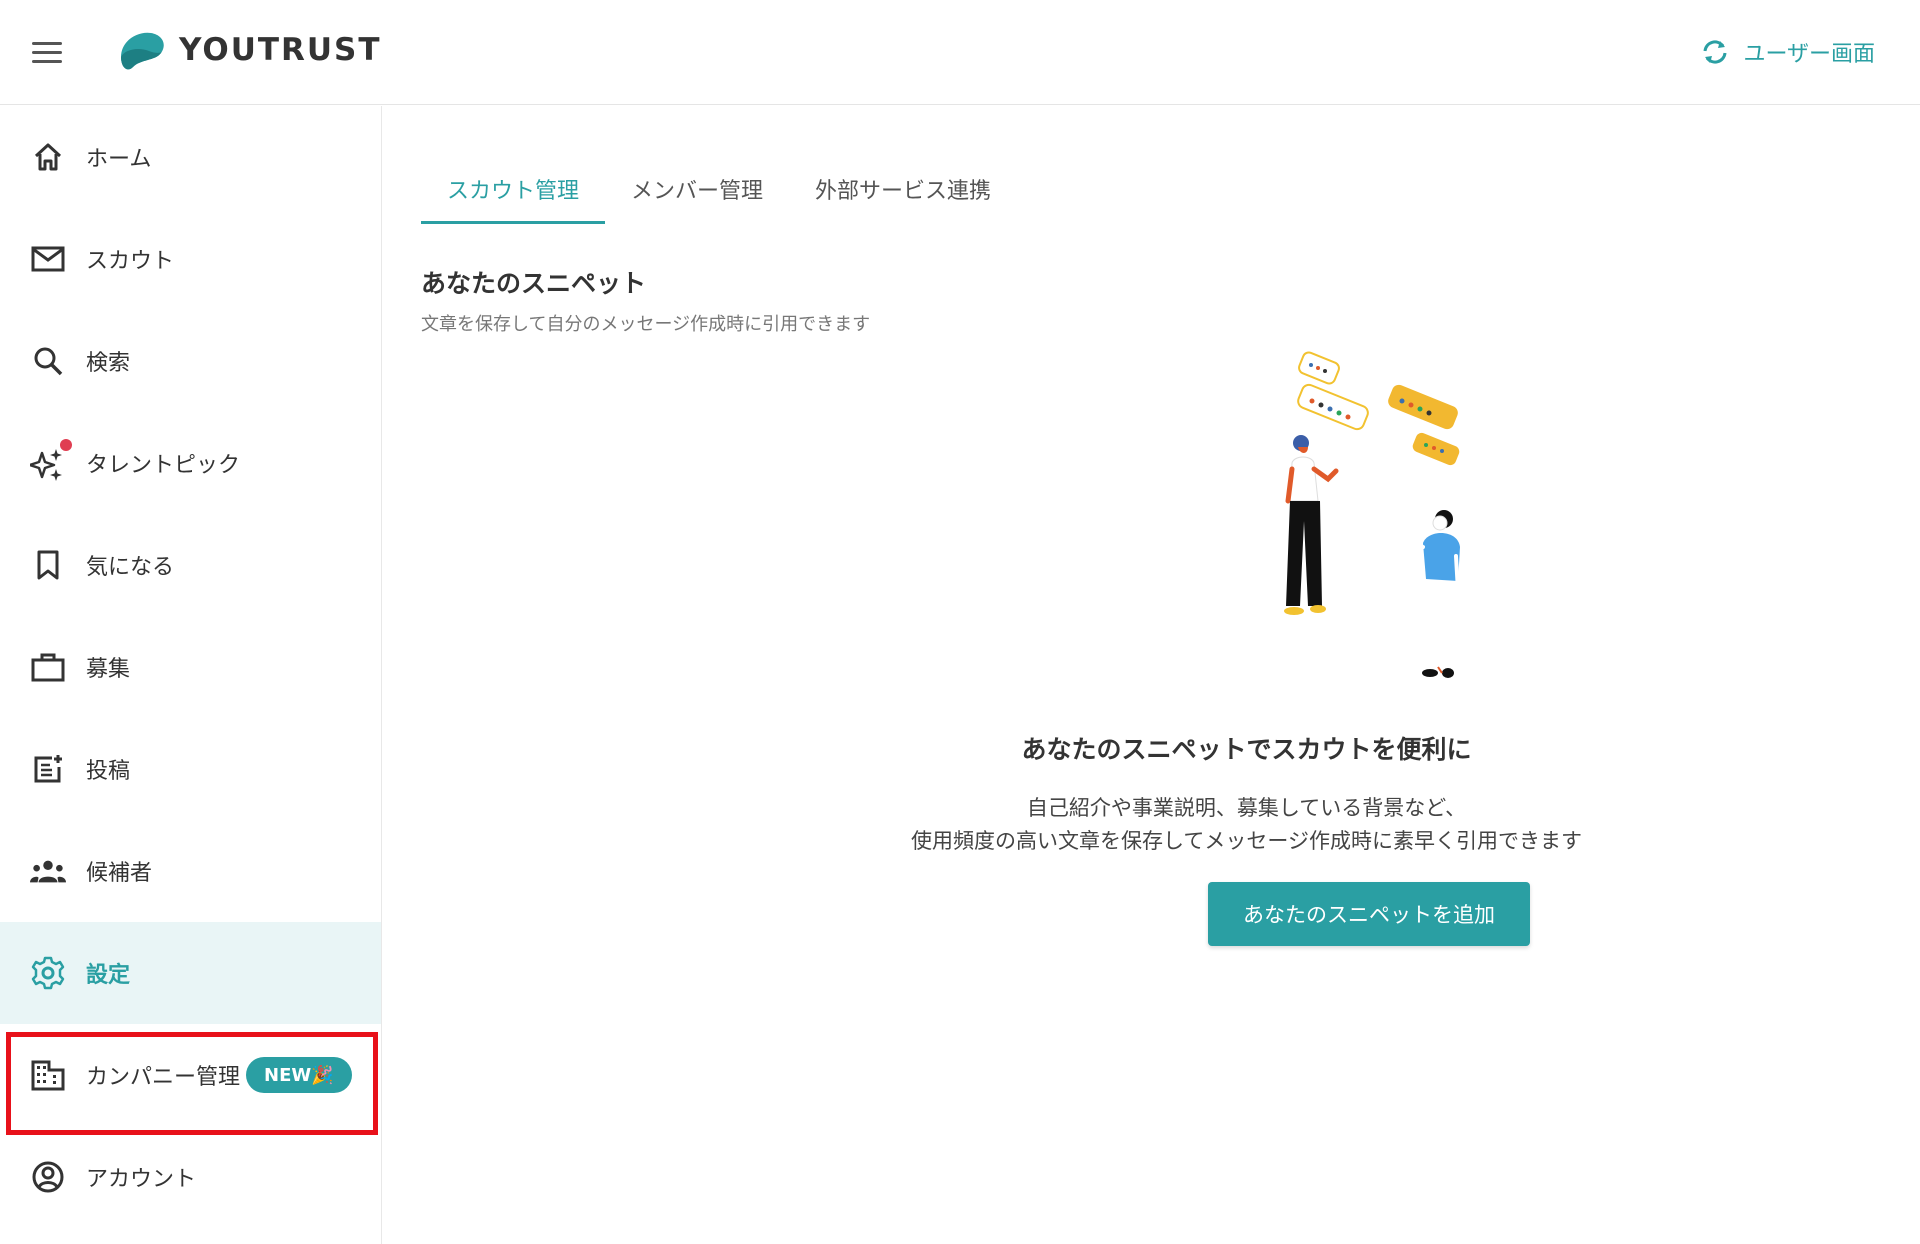 This screenshot has width=1920, height=1244. What do you see at coordinates (141, 1179) in the screenshot?
I see `sidebar-item-label: アカウント` at bounding box center [141, 1179].